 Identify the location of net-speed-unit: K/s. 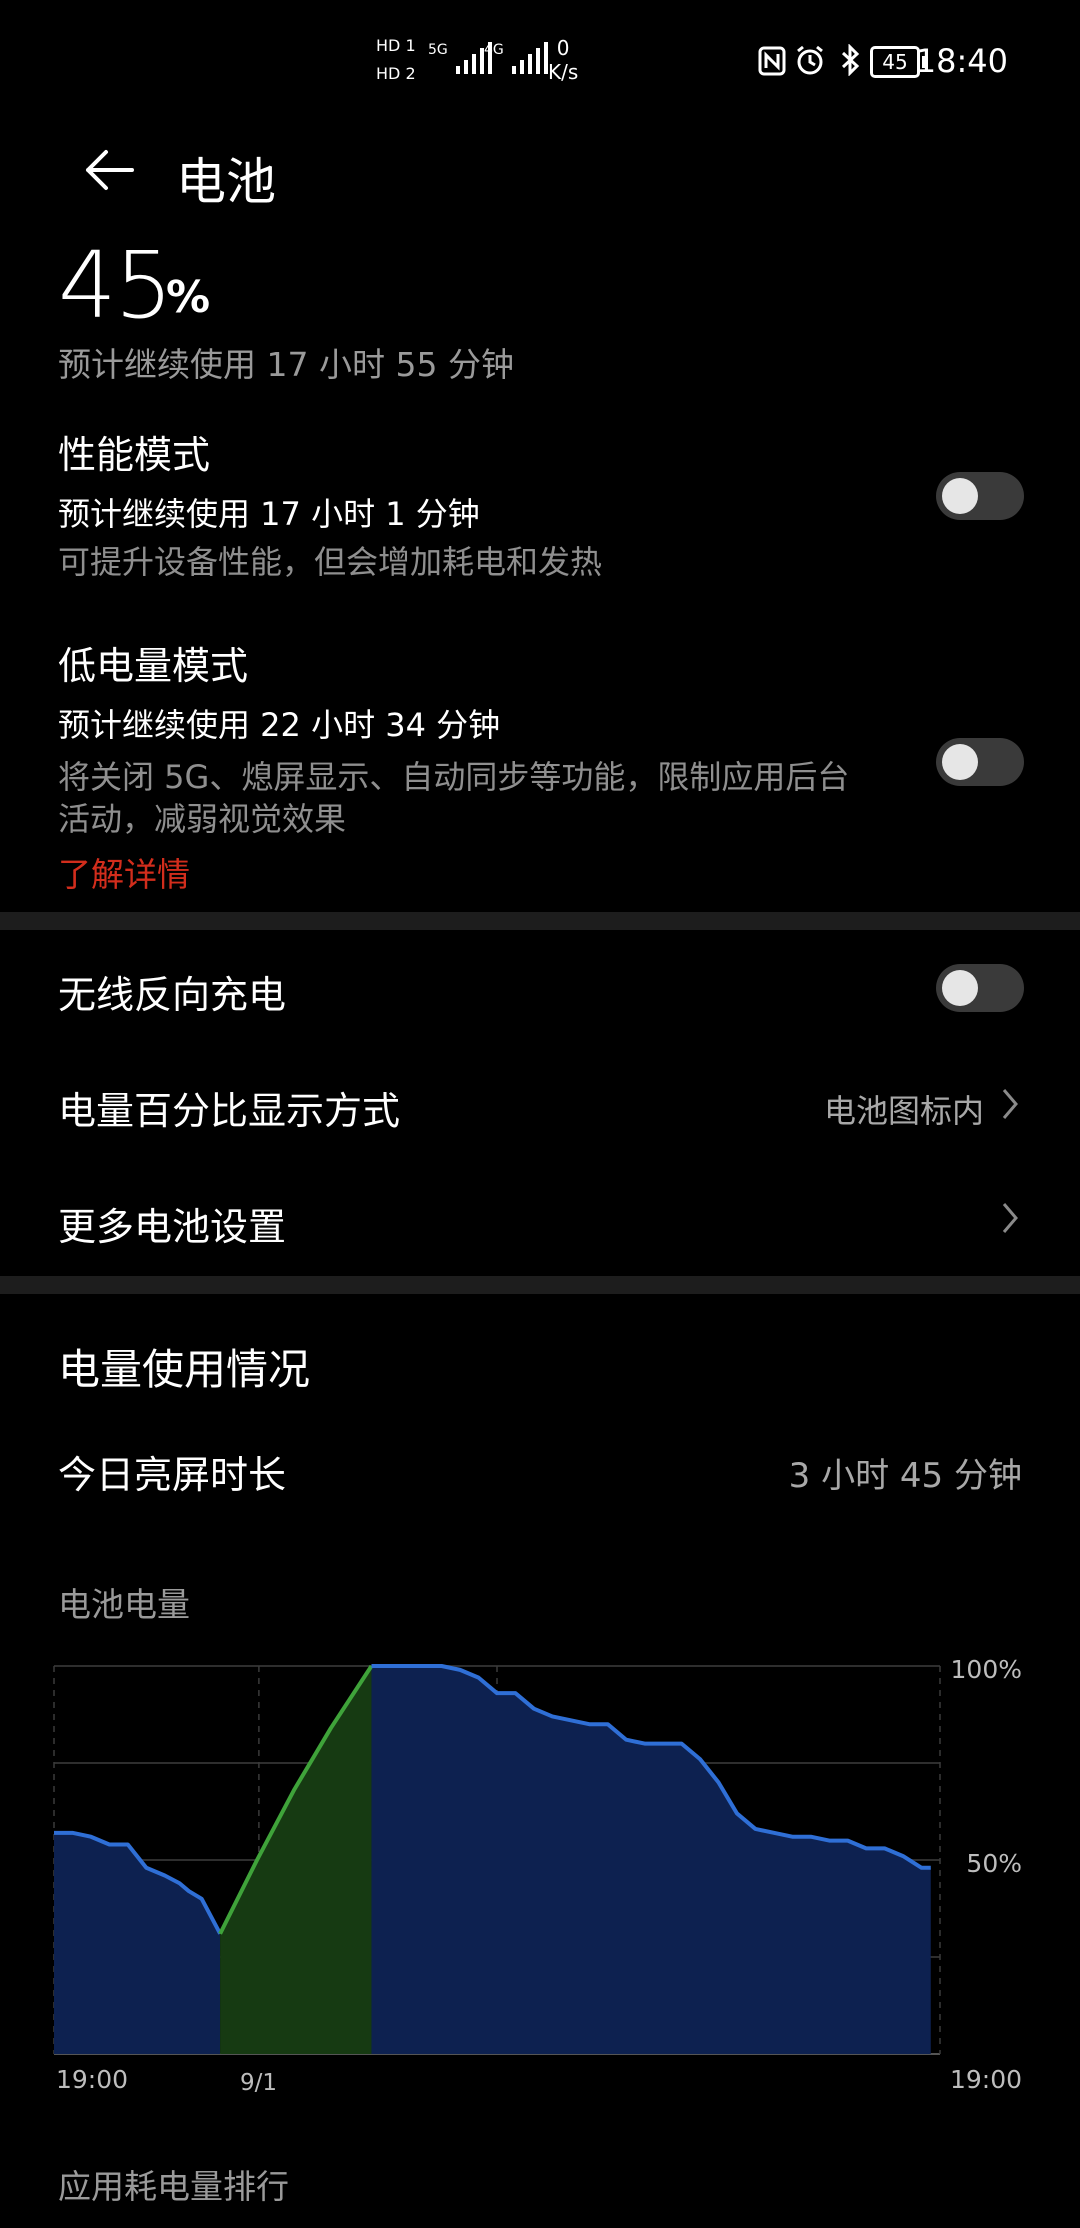
(563, 72).